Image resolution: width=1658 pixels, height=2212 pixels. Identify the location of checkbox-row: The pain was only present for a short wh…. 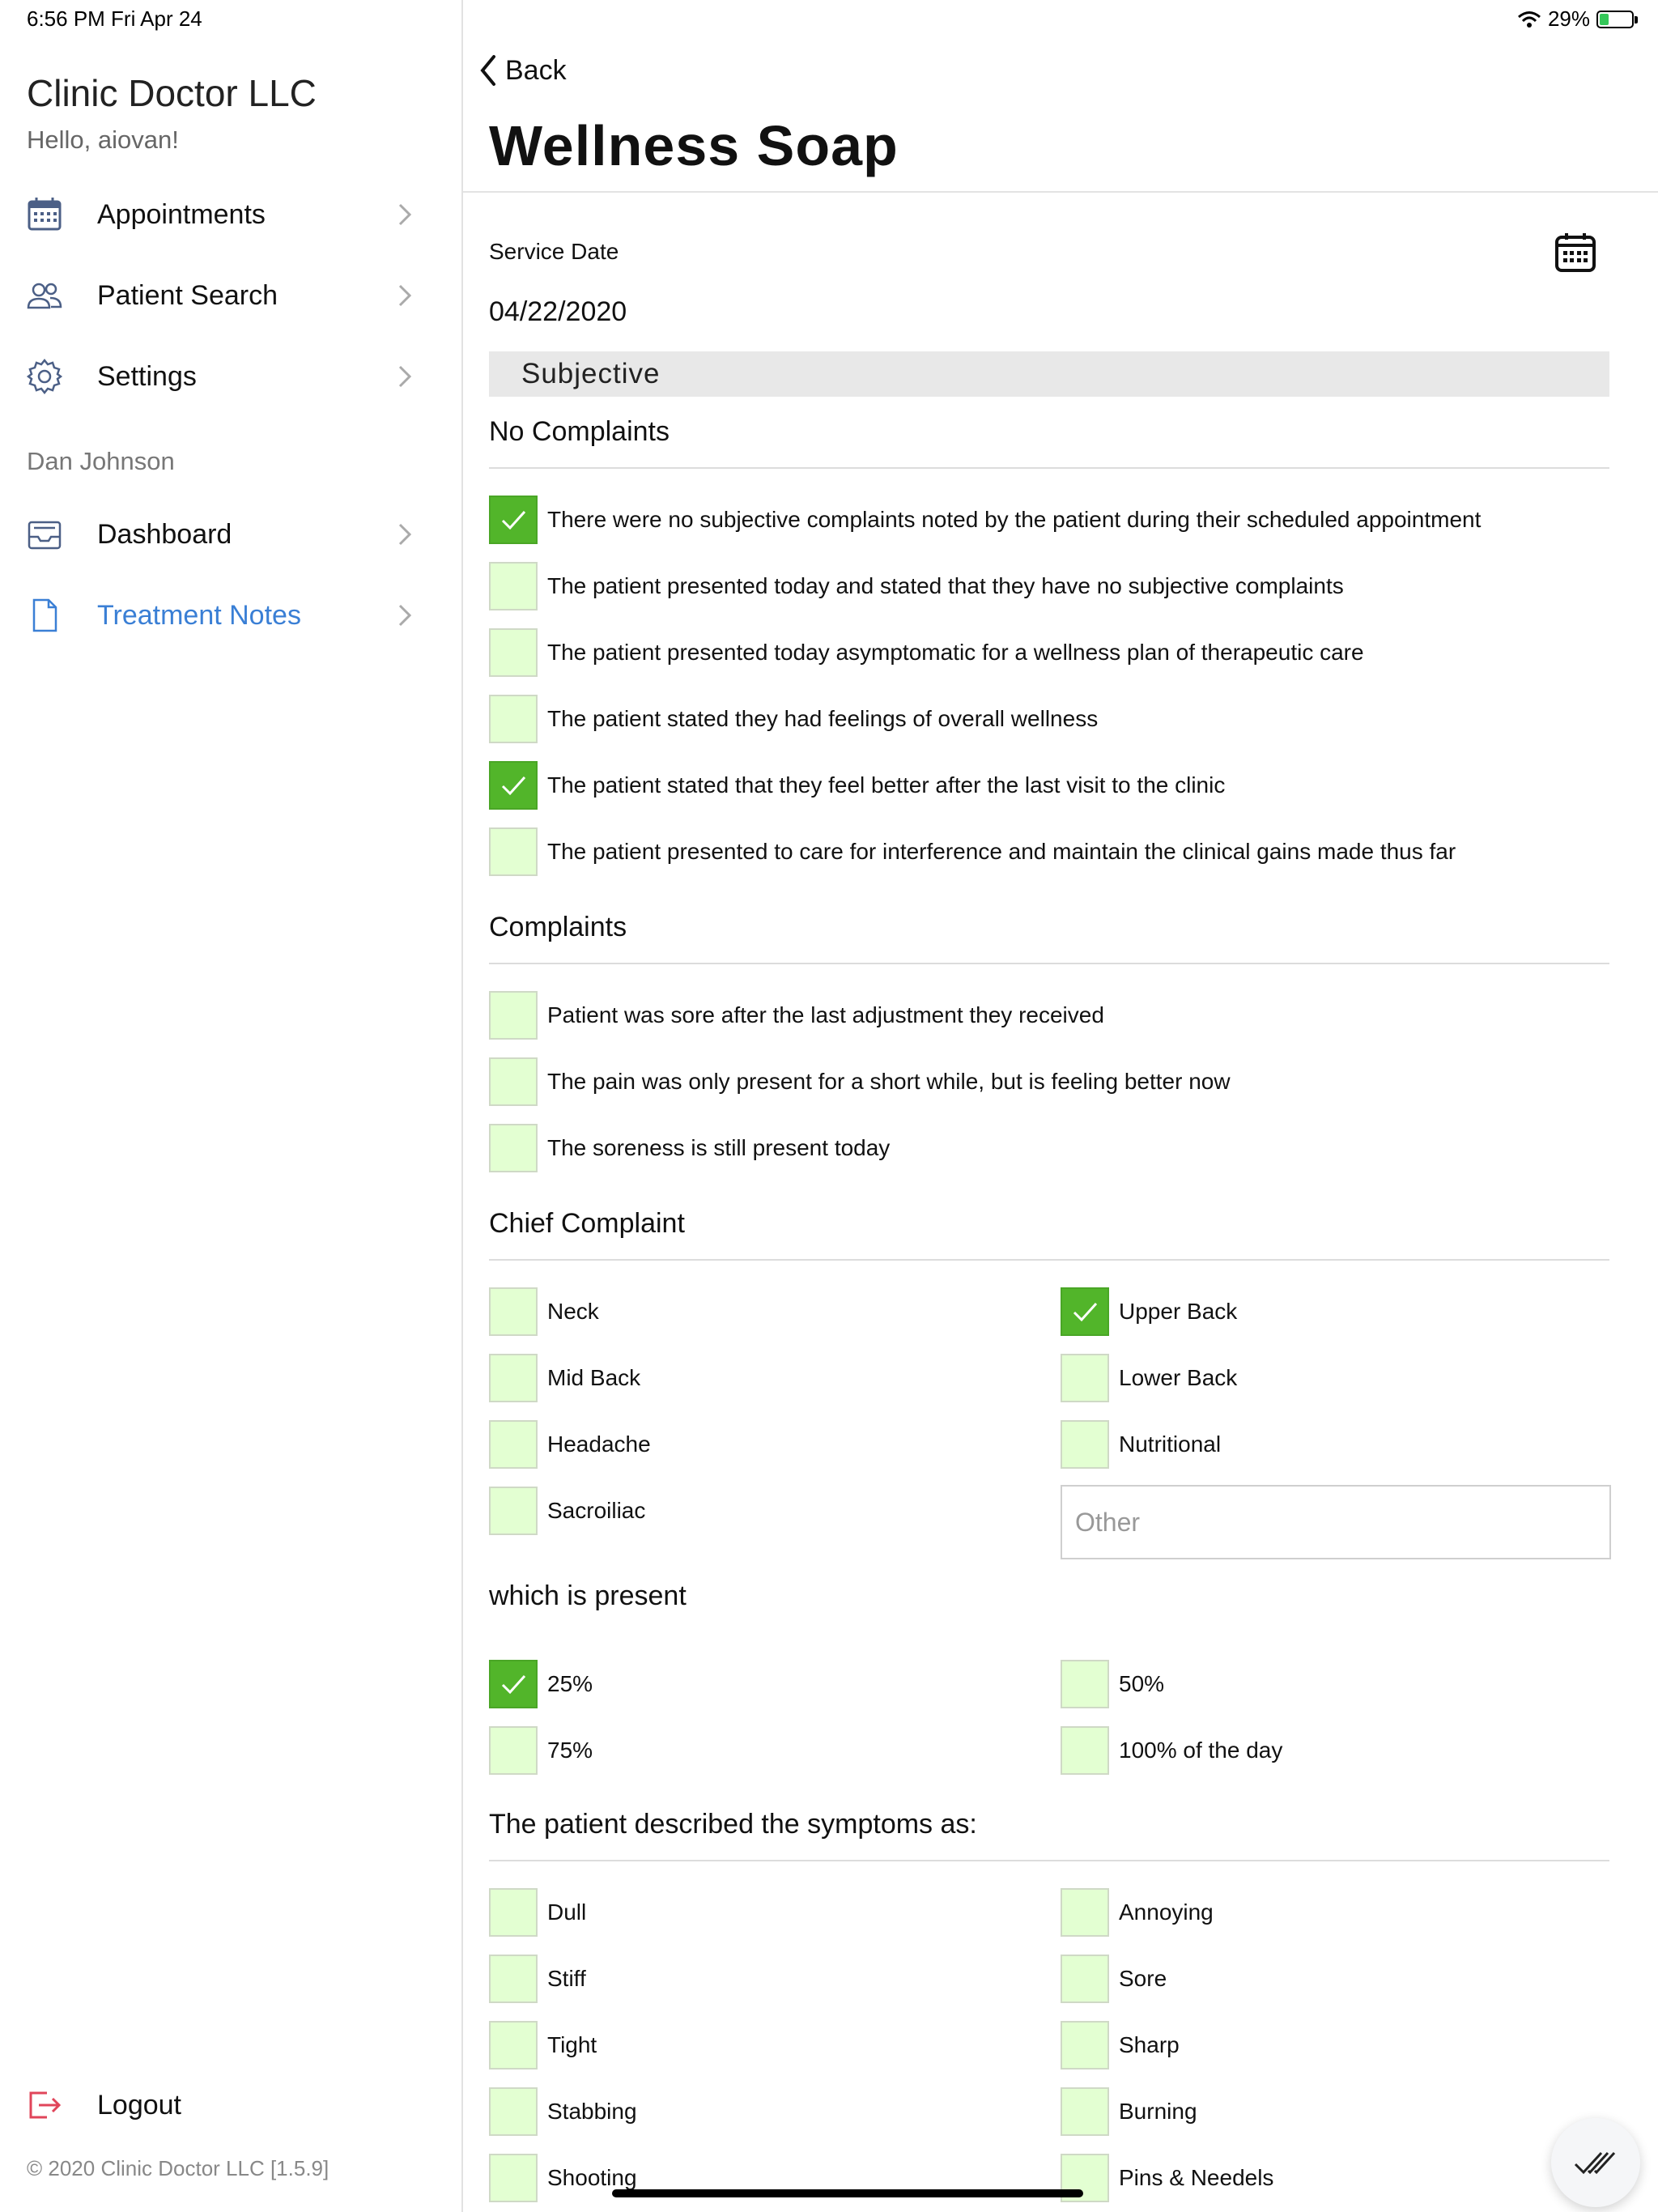
(860, 1081).